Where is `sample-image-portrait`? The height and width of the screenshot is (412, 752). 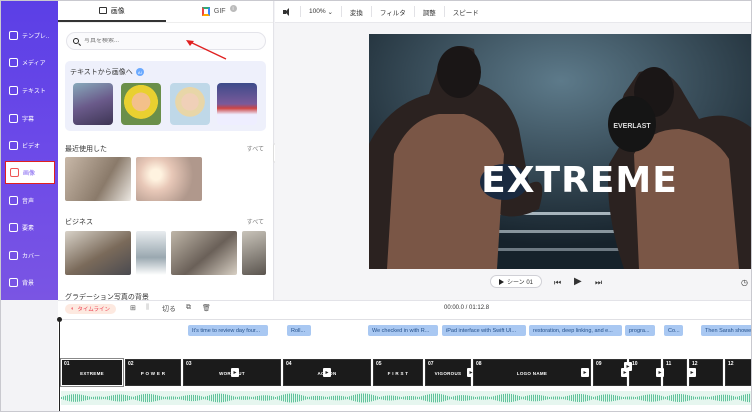
sample-image-portrait is located at coordinates (190, 104).